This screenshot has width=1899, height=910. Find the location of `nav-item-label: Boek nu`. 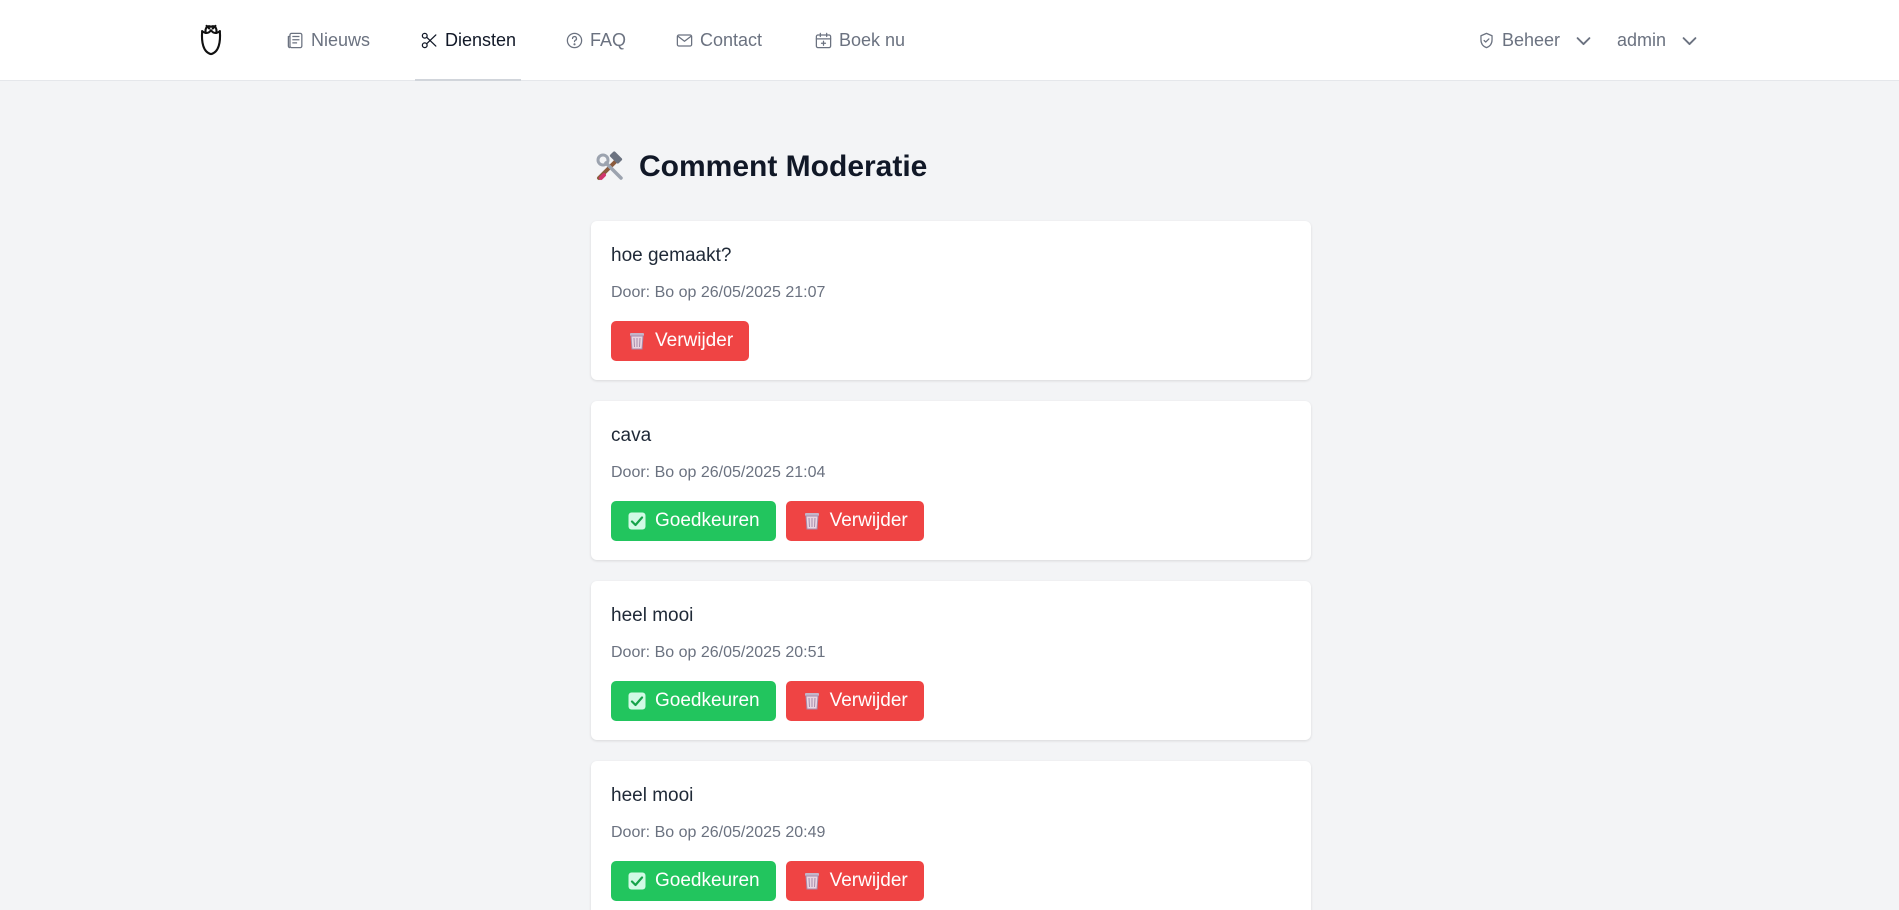

nav-item-label: Boek nu is located at coordinates (872, 40).